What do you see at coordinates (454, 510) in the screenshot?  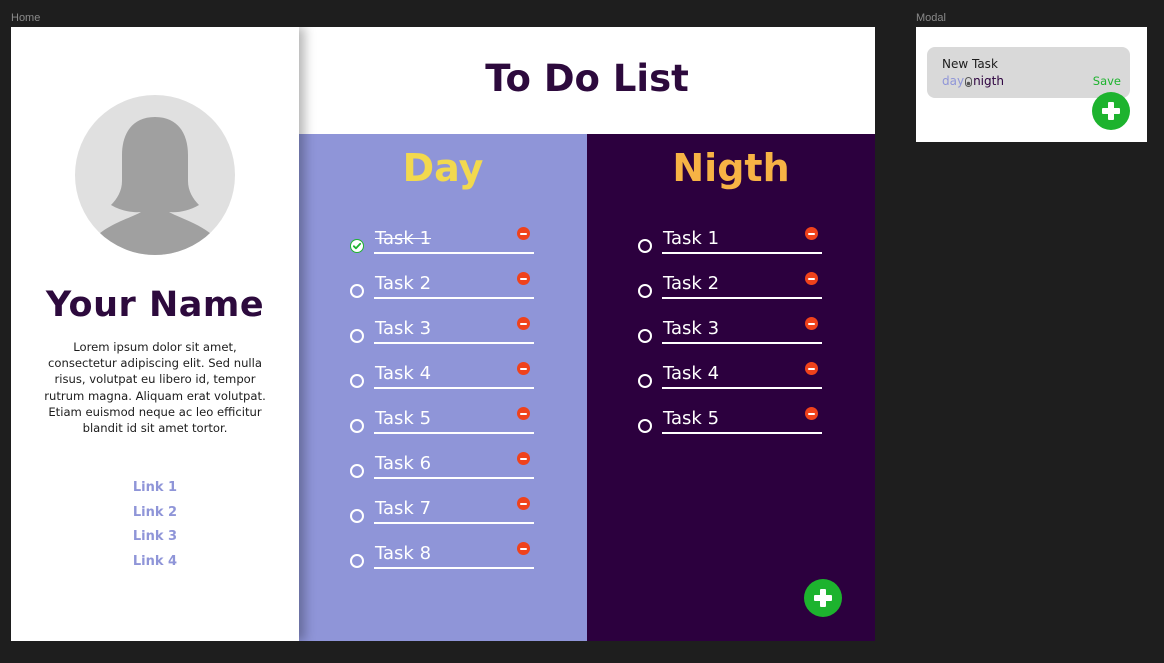 I see `task-label: Task 7` at bounding box center [454, 510].